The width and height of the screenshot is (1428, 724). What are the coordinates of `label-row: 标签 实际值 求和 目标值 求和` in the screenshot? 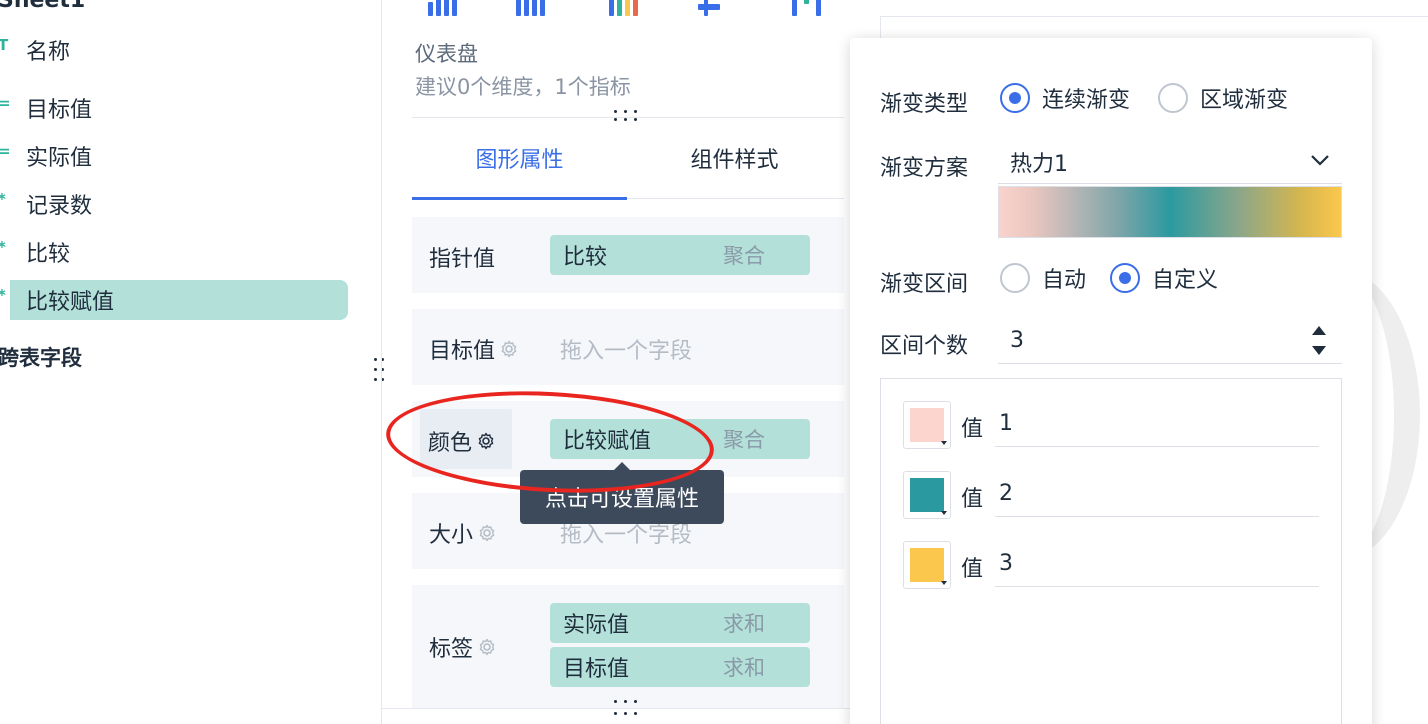 It's located at (628, 647).